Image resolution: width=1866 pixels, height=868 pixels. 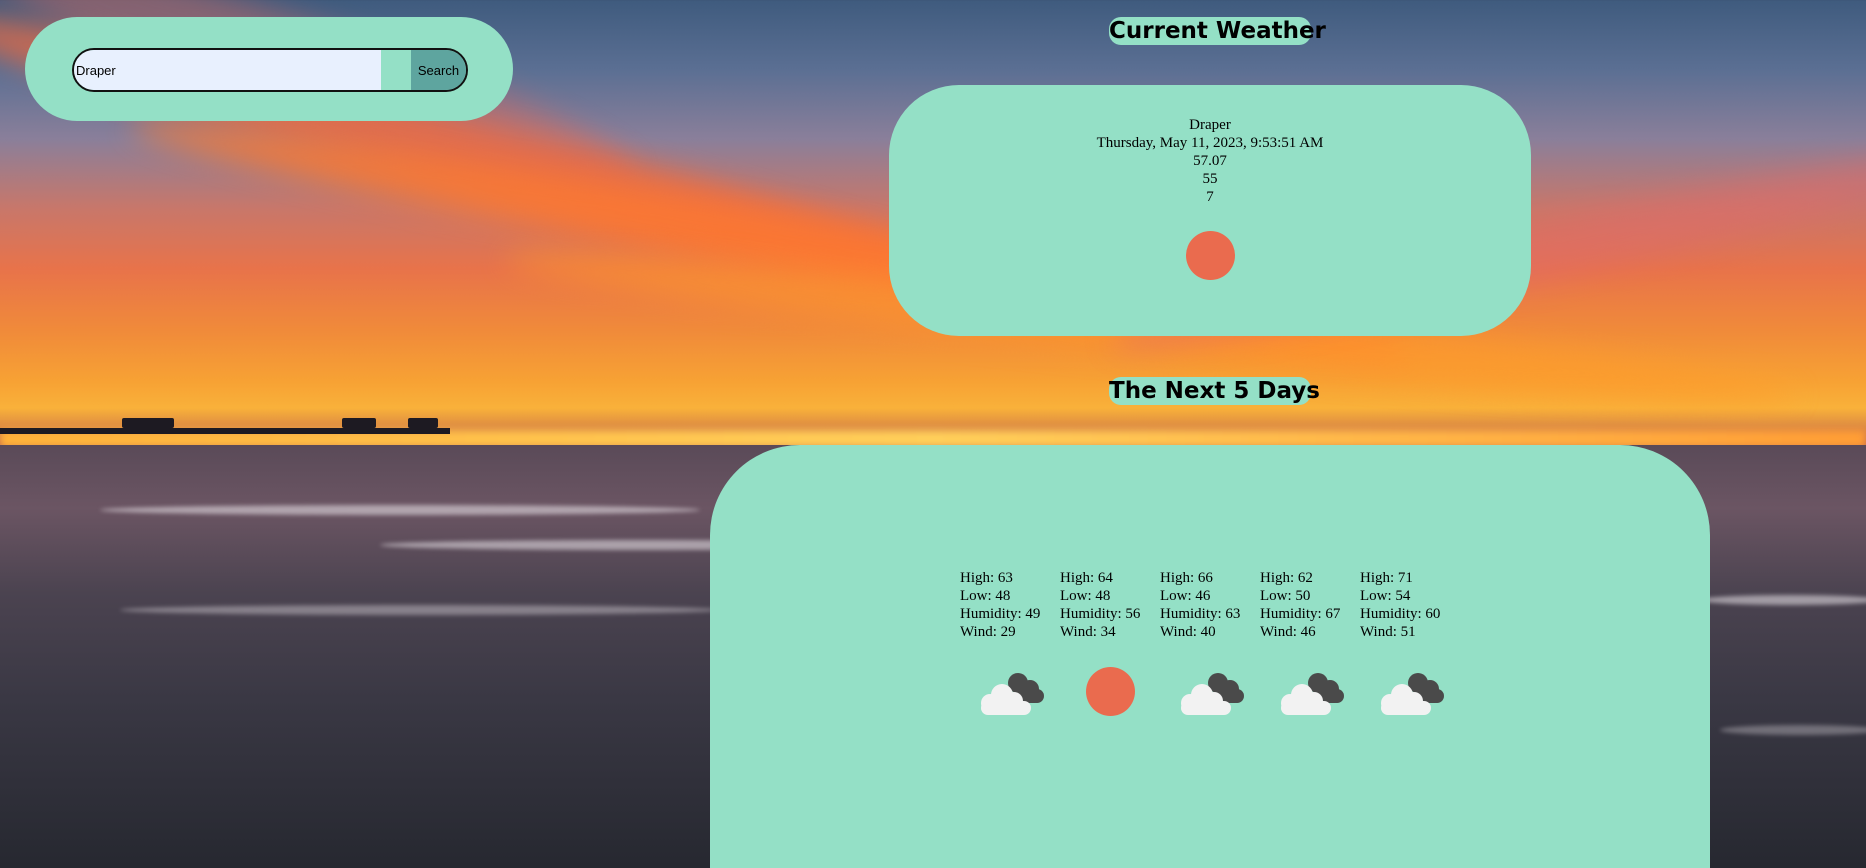 What do you see at coordinates (438, 70) in the screenshot?
I see `search-button: Search` at bounding box center [438, 70].